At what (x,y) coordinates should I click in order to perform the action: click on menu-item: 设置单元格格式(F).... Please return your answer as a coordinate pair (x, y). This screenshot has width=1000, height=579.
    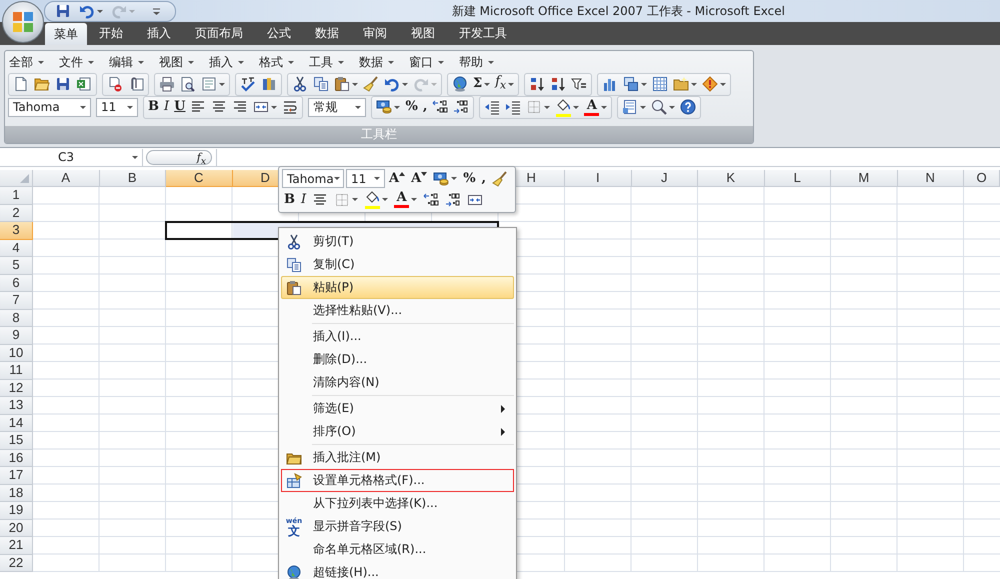
    Looking at the image, I should click on (397, 480).